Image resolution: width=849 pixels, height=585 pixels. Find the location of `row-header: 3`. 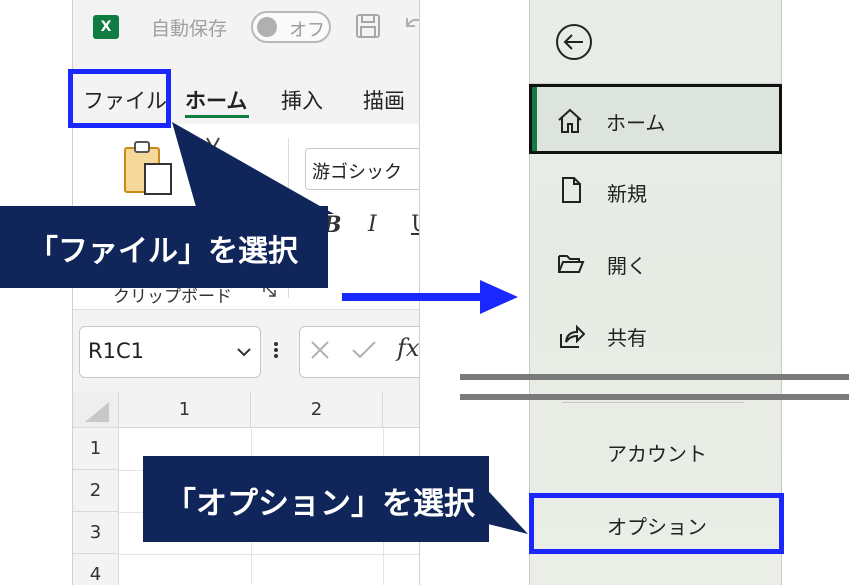

row-header: 3 is located at coordinates (96, 533).